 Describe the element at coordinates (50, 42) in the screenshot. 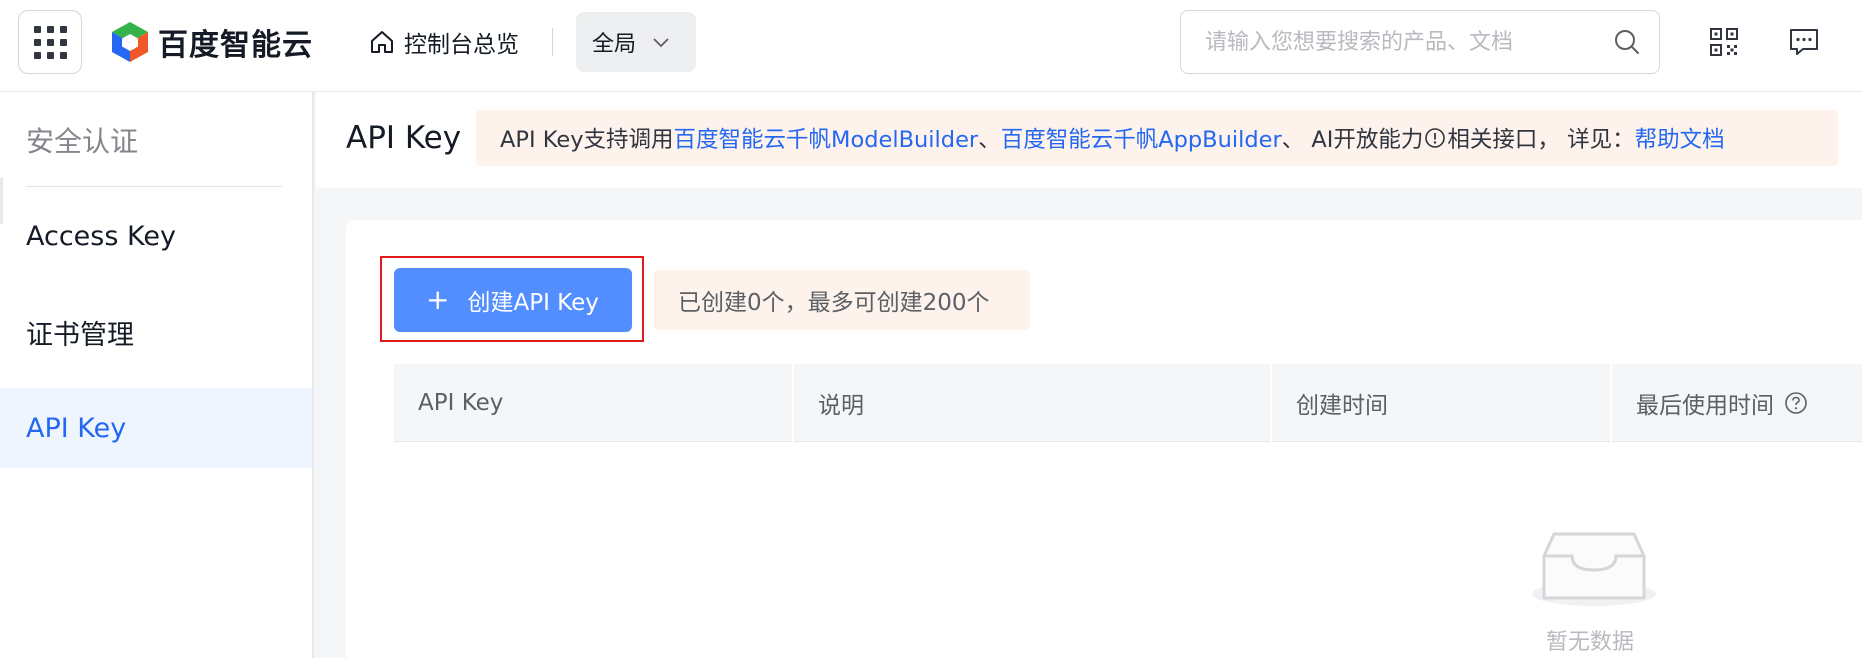

I see `app-grid-icon` at that location.